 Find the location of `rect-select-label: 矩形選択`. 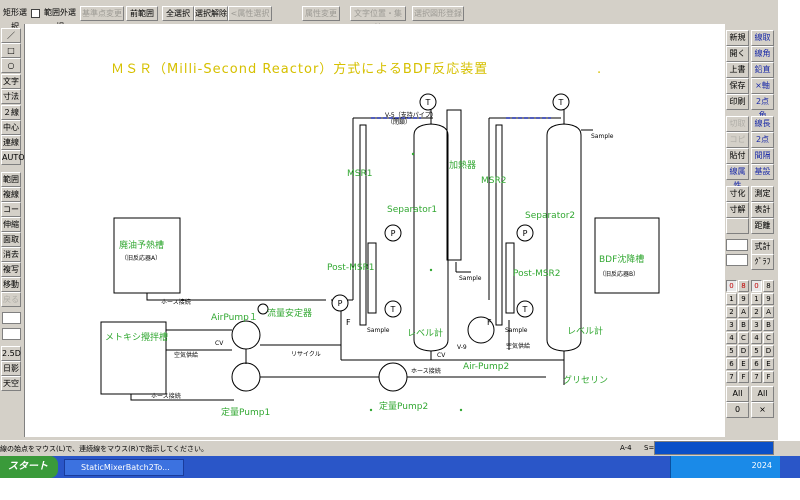

rect-select-label: 矩形選択 is located at coordinates (15, 18).